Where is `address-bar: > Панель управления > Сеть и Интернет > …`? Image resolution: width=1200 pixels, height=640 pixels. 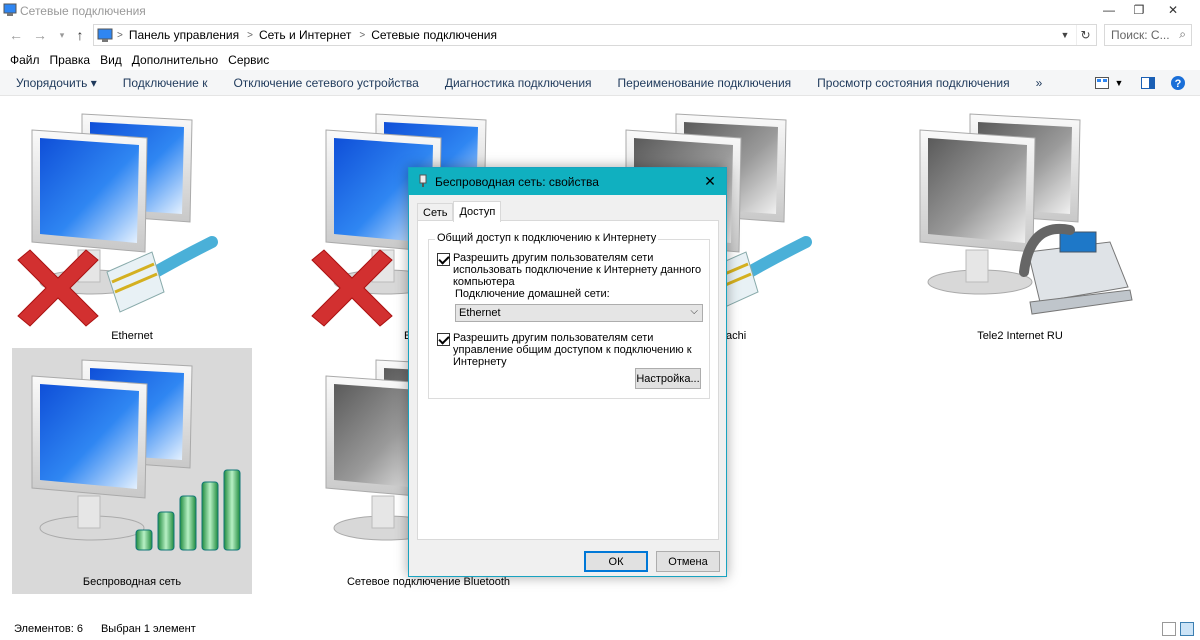 address-bar: > Панель управления > Сеть и Интернет > … is located at coordinates (595, 35).